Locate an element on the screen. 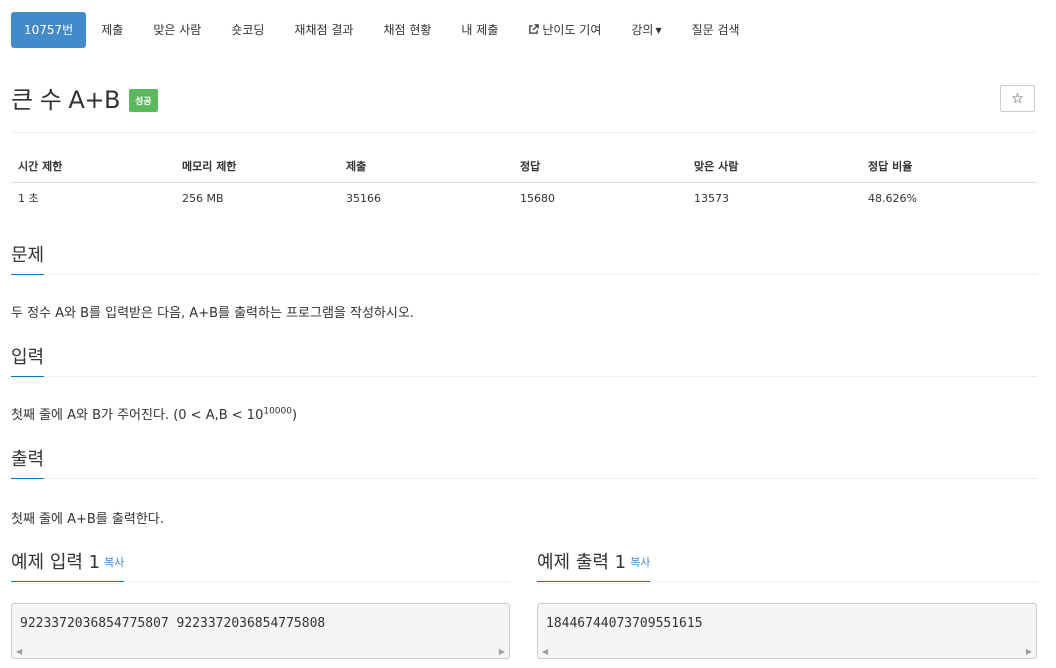 This screenshot has width=1056, height=668. input-text: 첫째 줄에 A와 B가 주어진다. (0 < A,B < 10 is located at coordinates (137, 415).